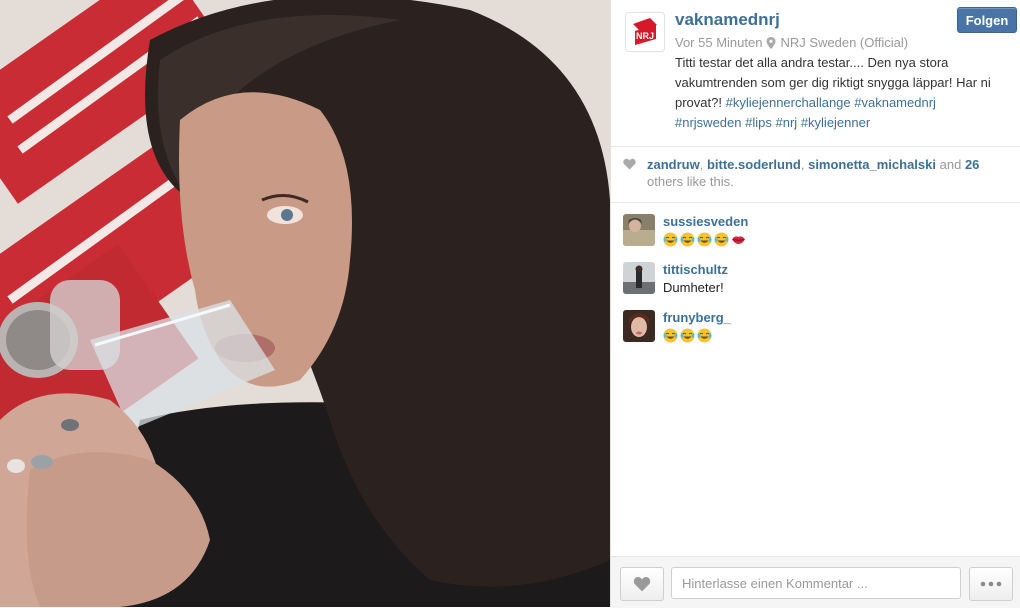  What do you see at coordinates (771, 42) in the screenshot?
I see `location-pin-icon` at bounding box center [771, 42].